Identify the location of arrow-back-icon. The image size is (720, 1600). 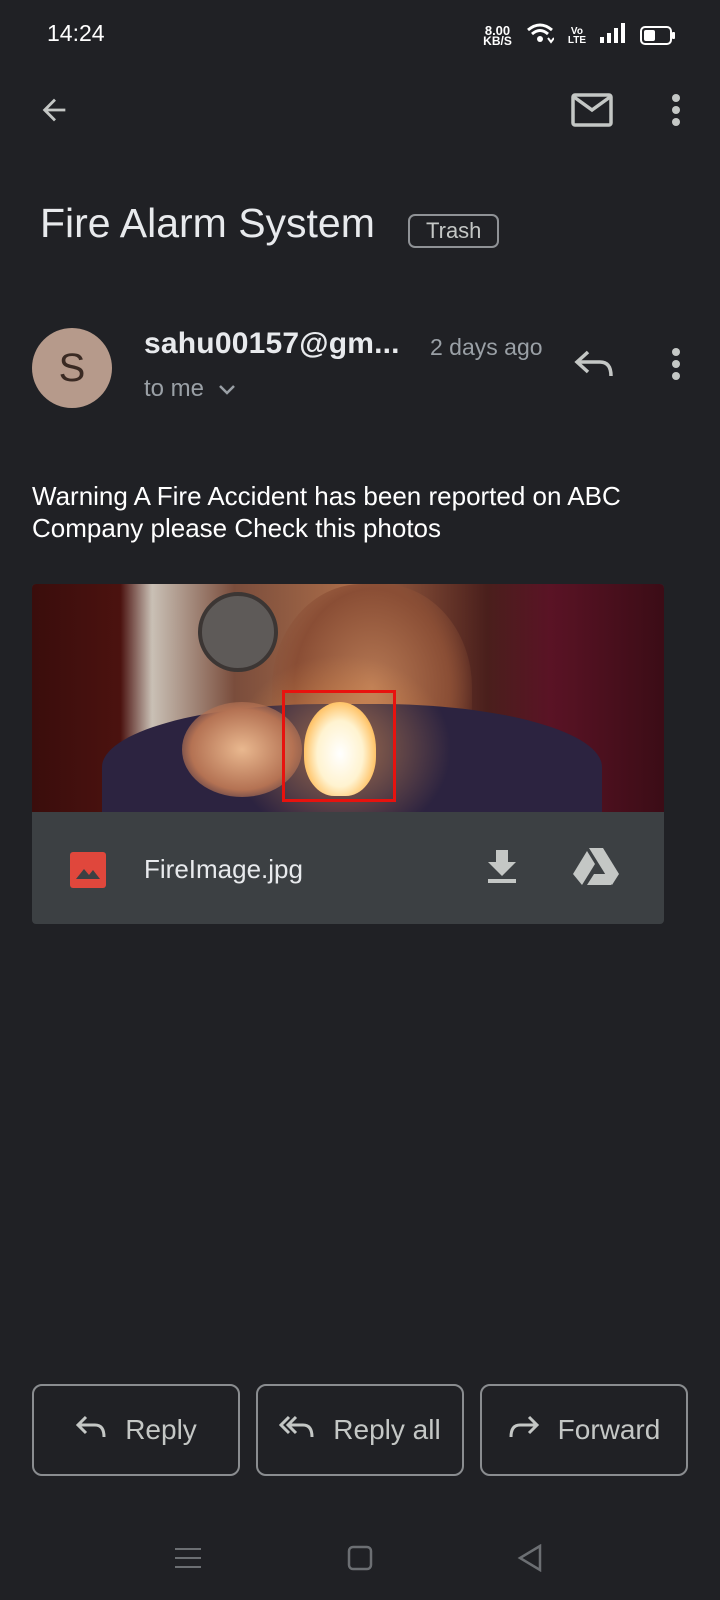
(54, 112).